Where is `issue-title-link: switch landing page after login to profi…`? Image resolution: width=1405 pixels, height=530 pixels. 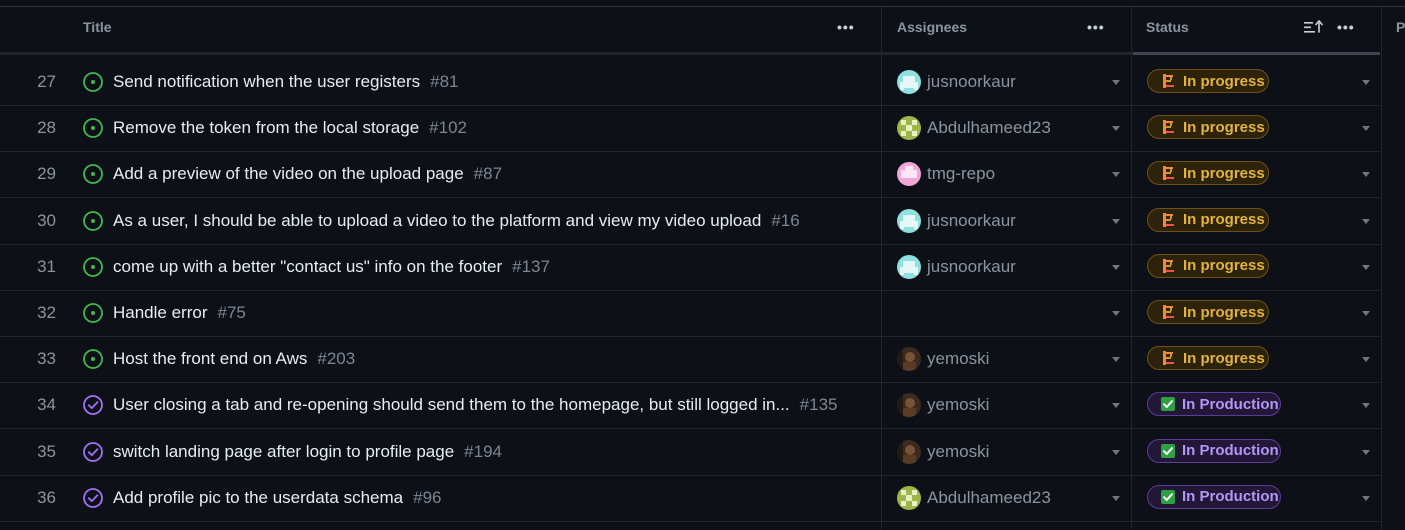
issue-title-link: switch landing page after login to profi… is located at coordinates (283, 452).